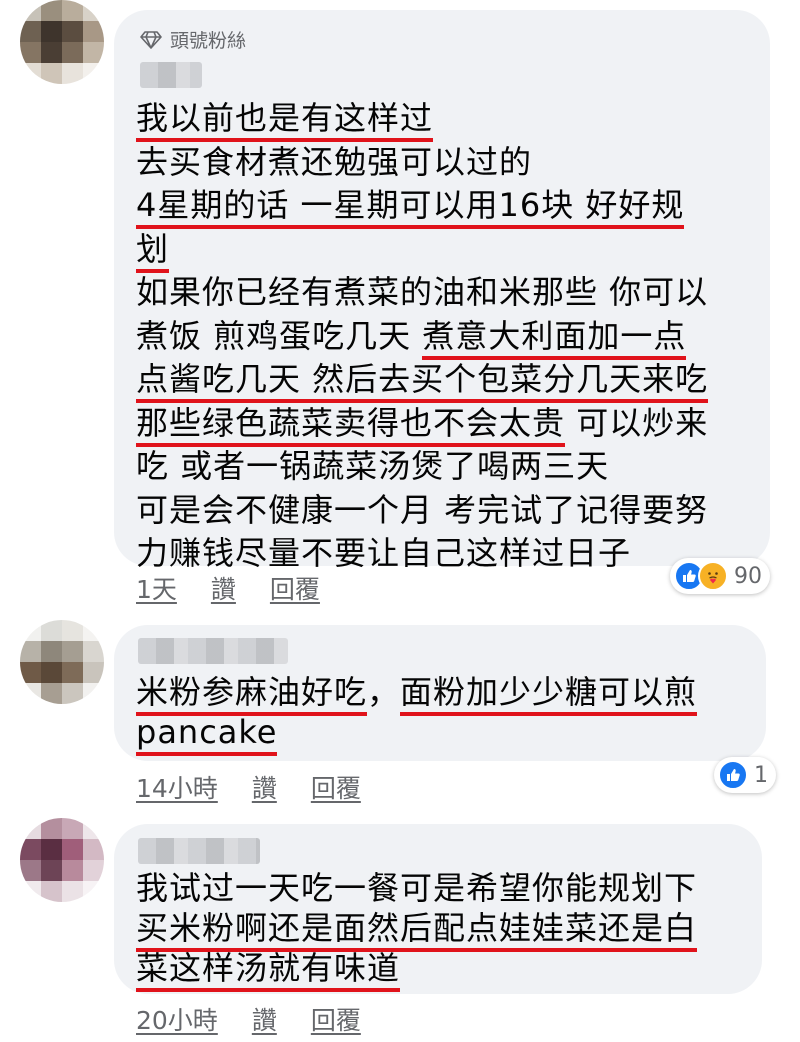 The width and height of the screenshot is (800, 1042). Describe the element at coordinates (248, 1019) in the screenshot. I see `comment-actions: 20小時 讚 回覆` at that location.